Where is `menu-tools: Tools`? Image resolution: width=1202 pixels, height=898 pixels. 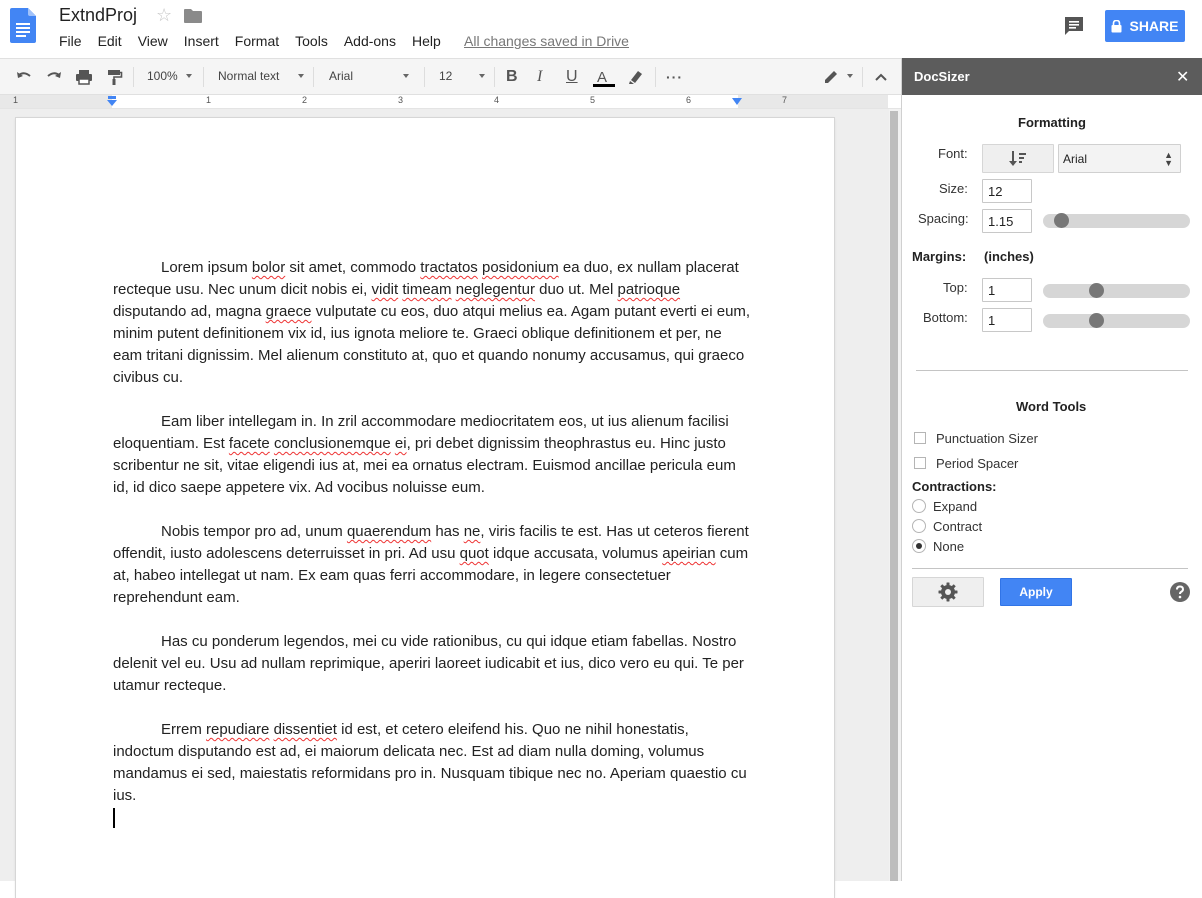
menu-tools: Tools is located at coordinates (311, 41).